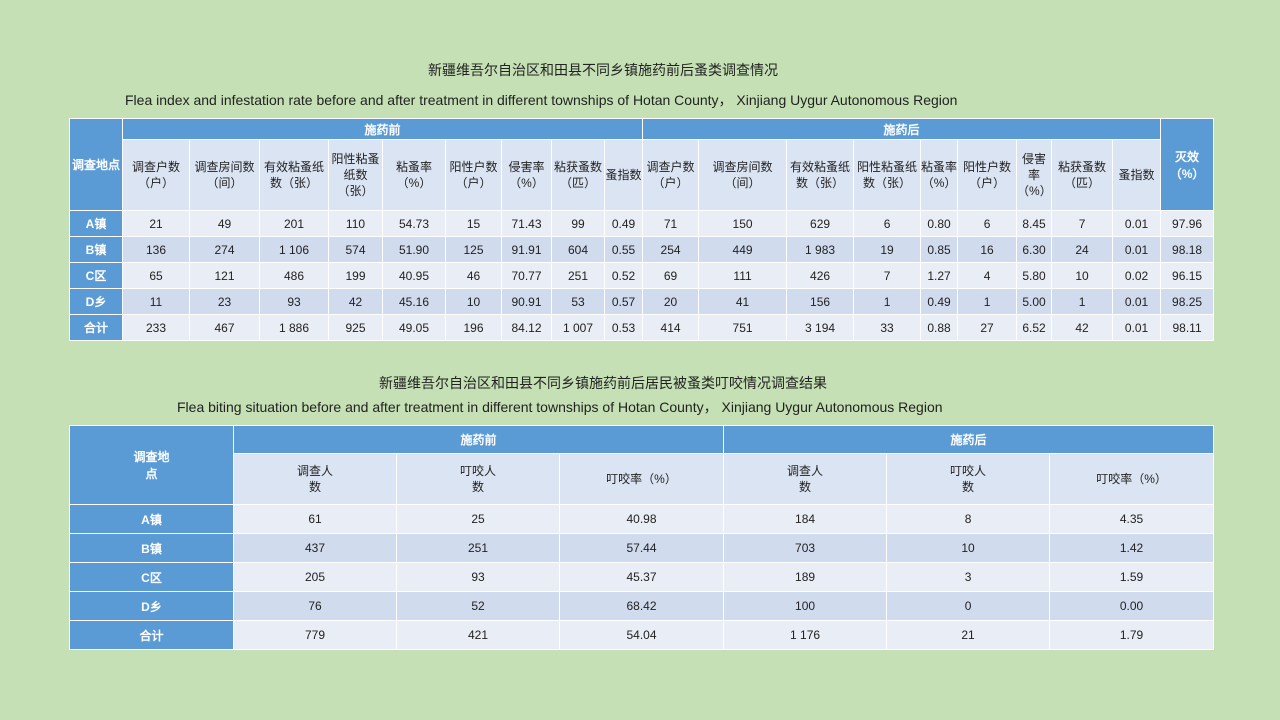 The height and width of the screenshot is (720, 1280). What do you see at coordinates (355, 175) in the screenshot?
I see `column-header: 阳性粘蚤纸数（张）` at bounding box center [355, 175].